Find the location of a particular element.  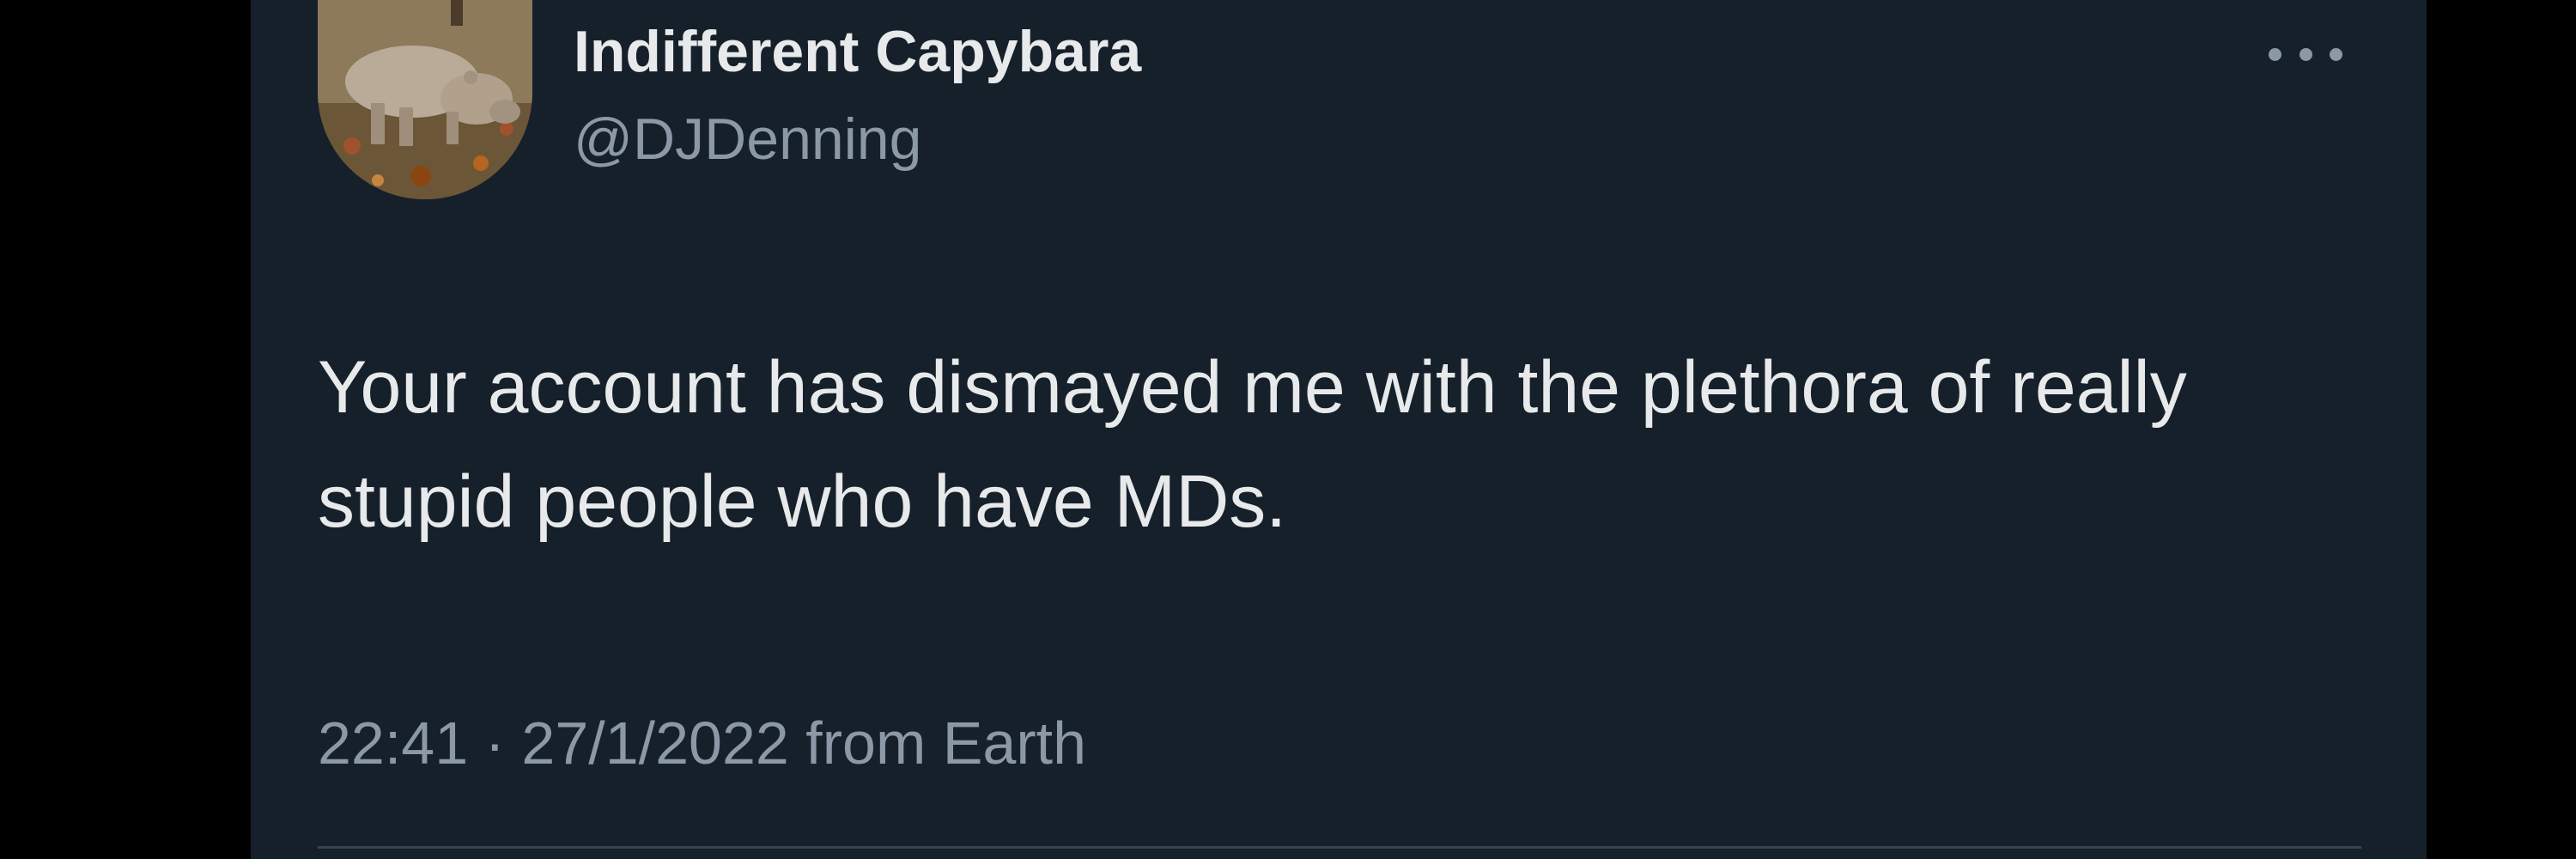

author-display-name: Indifferent Capybara is located at coordinates (857, 52).